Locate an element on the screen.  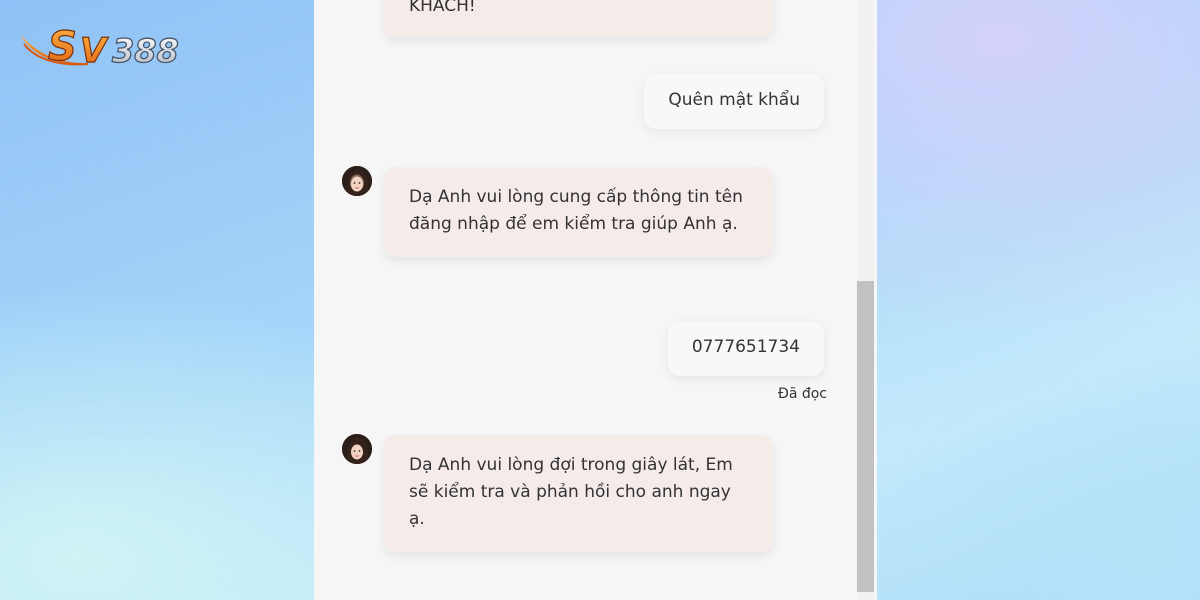
user-message: 0777651734 is located at coordinates (745, 348).